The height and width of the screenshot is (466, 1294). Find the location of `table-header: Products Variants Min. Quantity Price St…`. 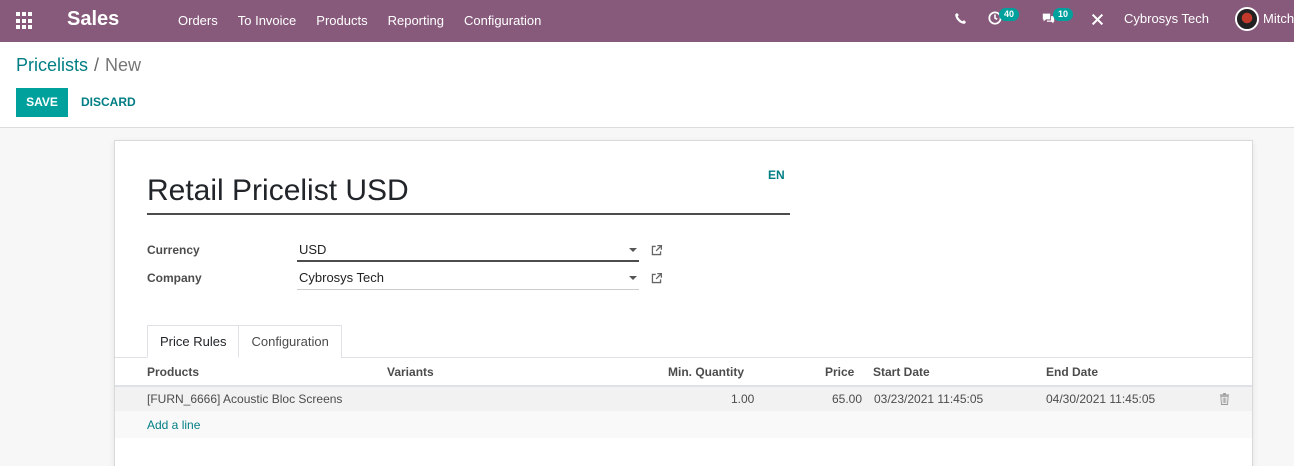

table-header: Products Variants Min. Quantity Price St… is located at coordinates (683, 372).